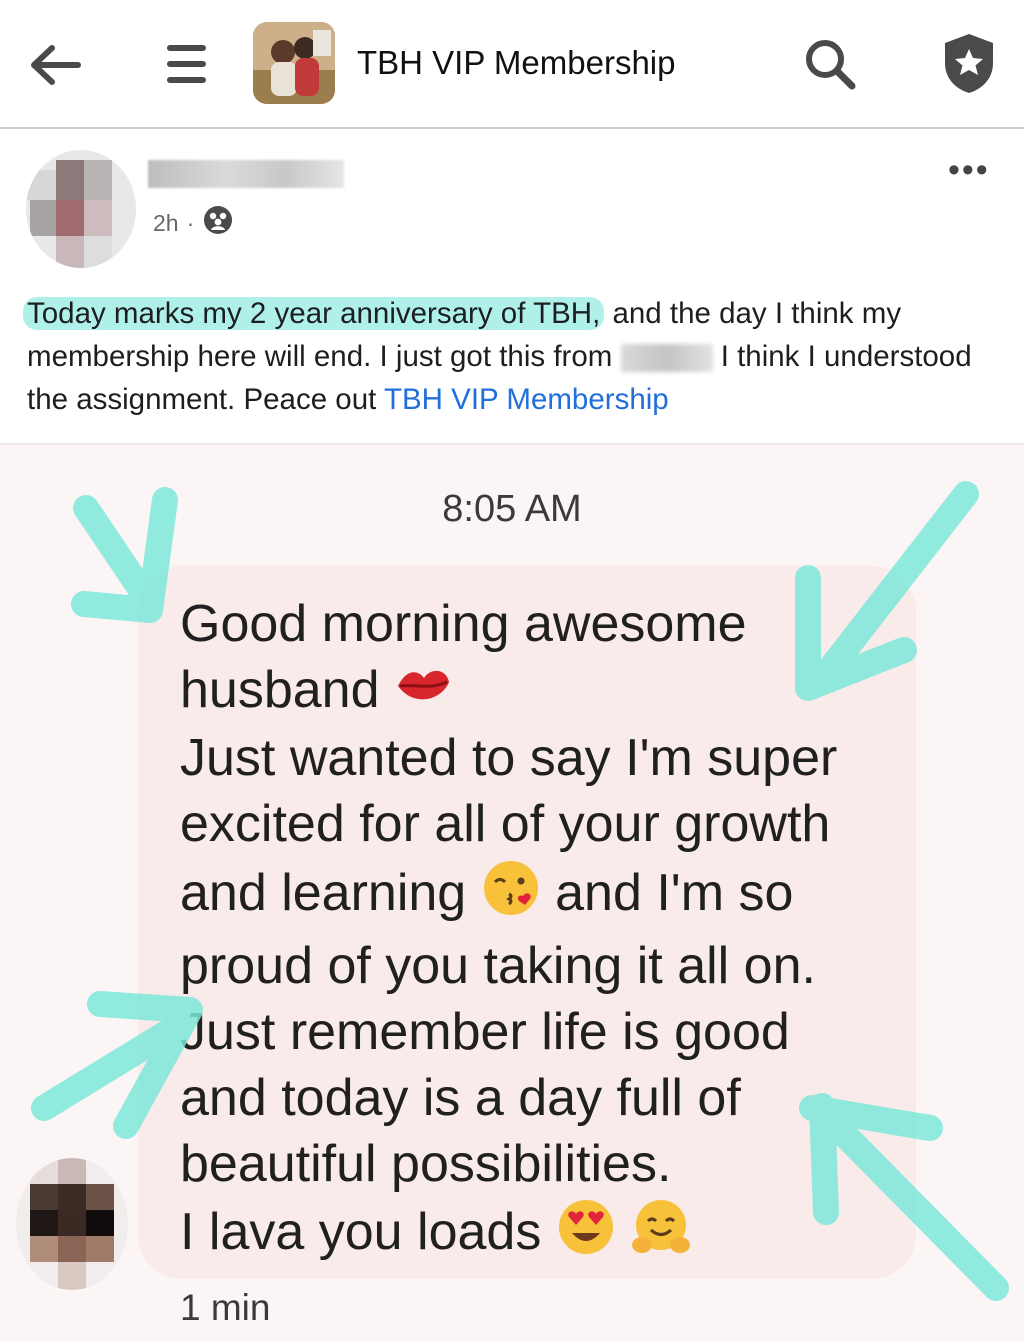 This screenshot has height=1342, width=1024. I want to click on message-line: Just wanted to say I'm super, so click(509, 758).